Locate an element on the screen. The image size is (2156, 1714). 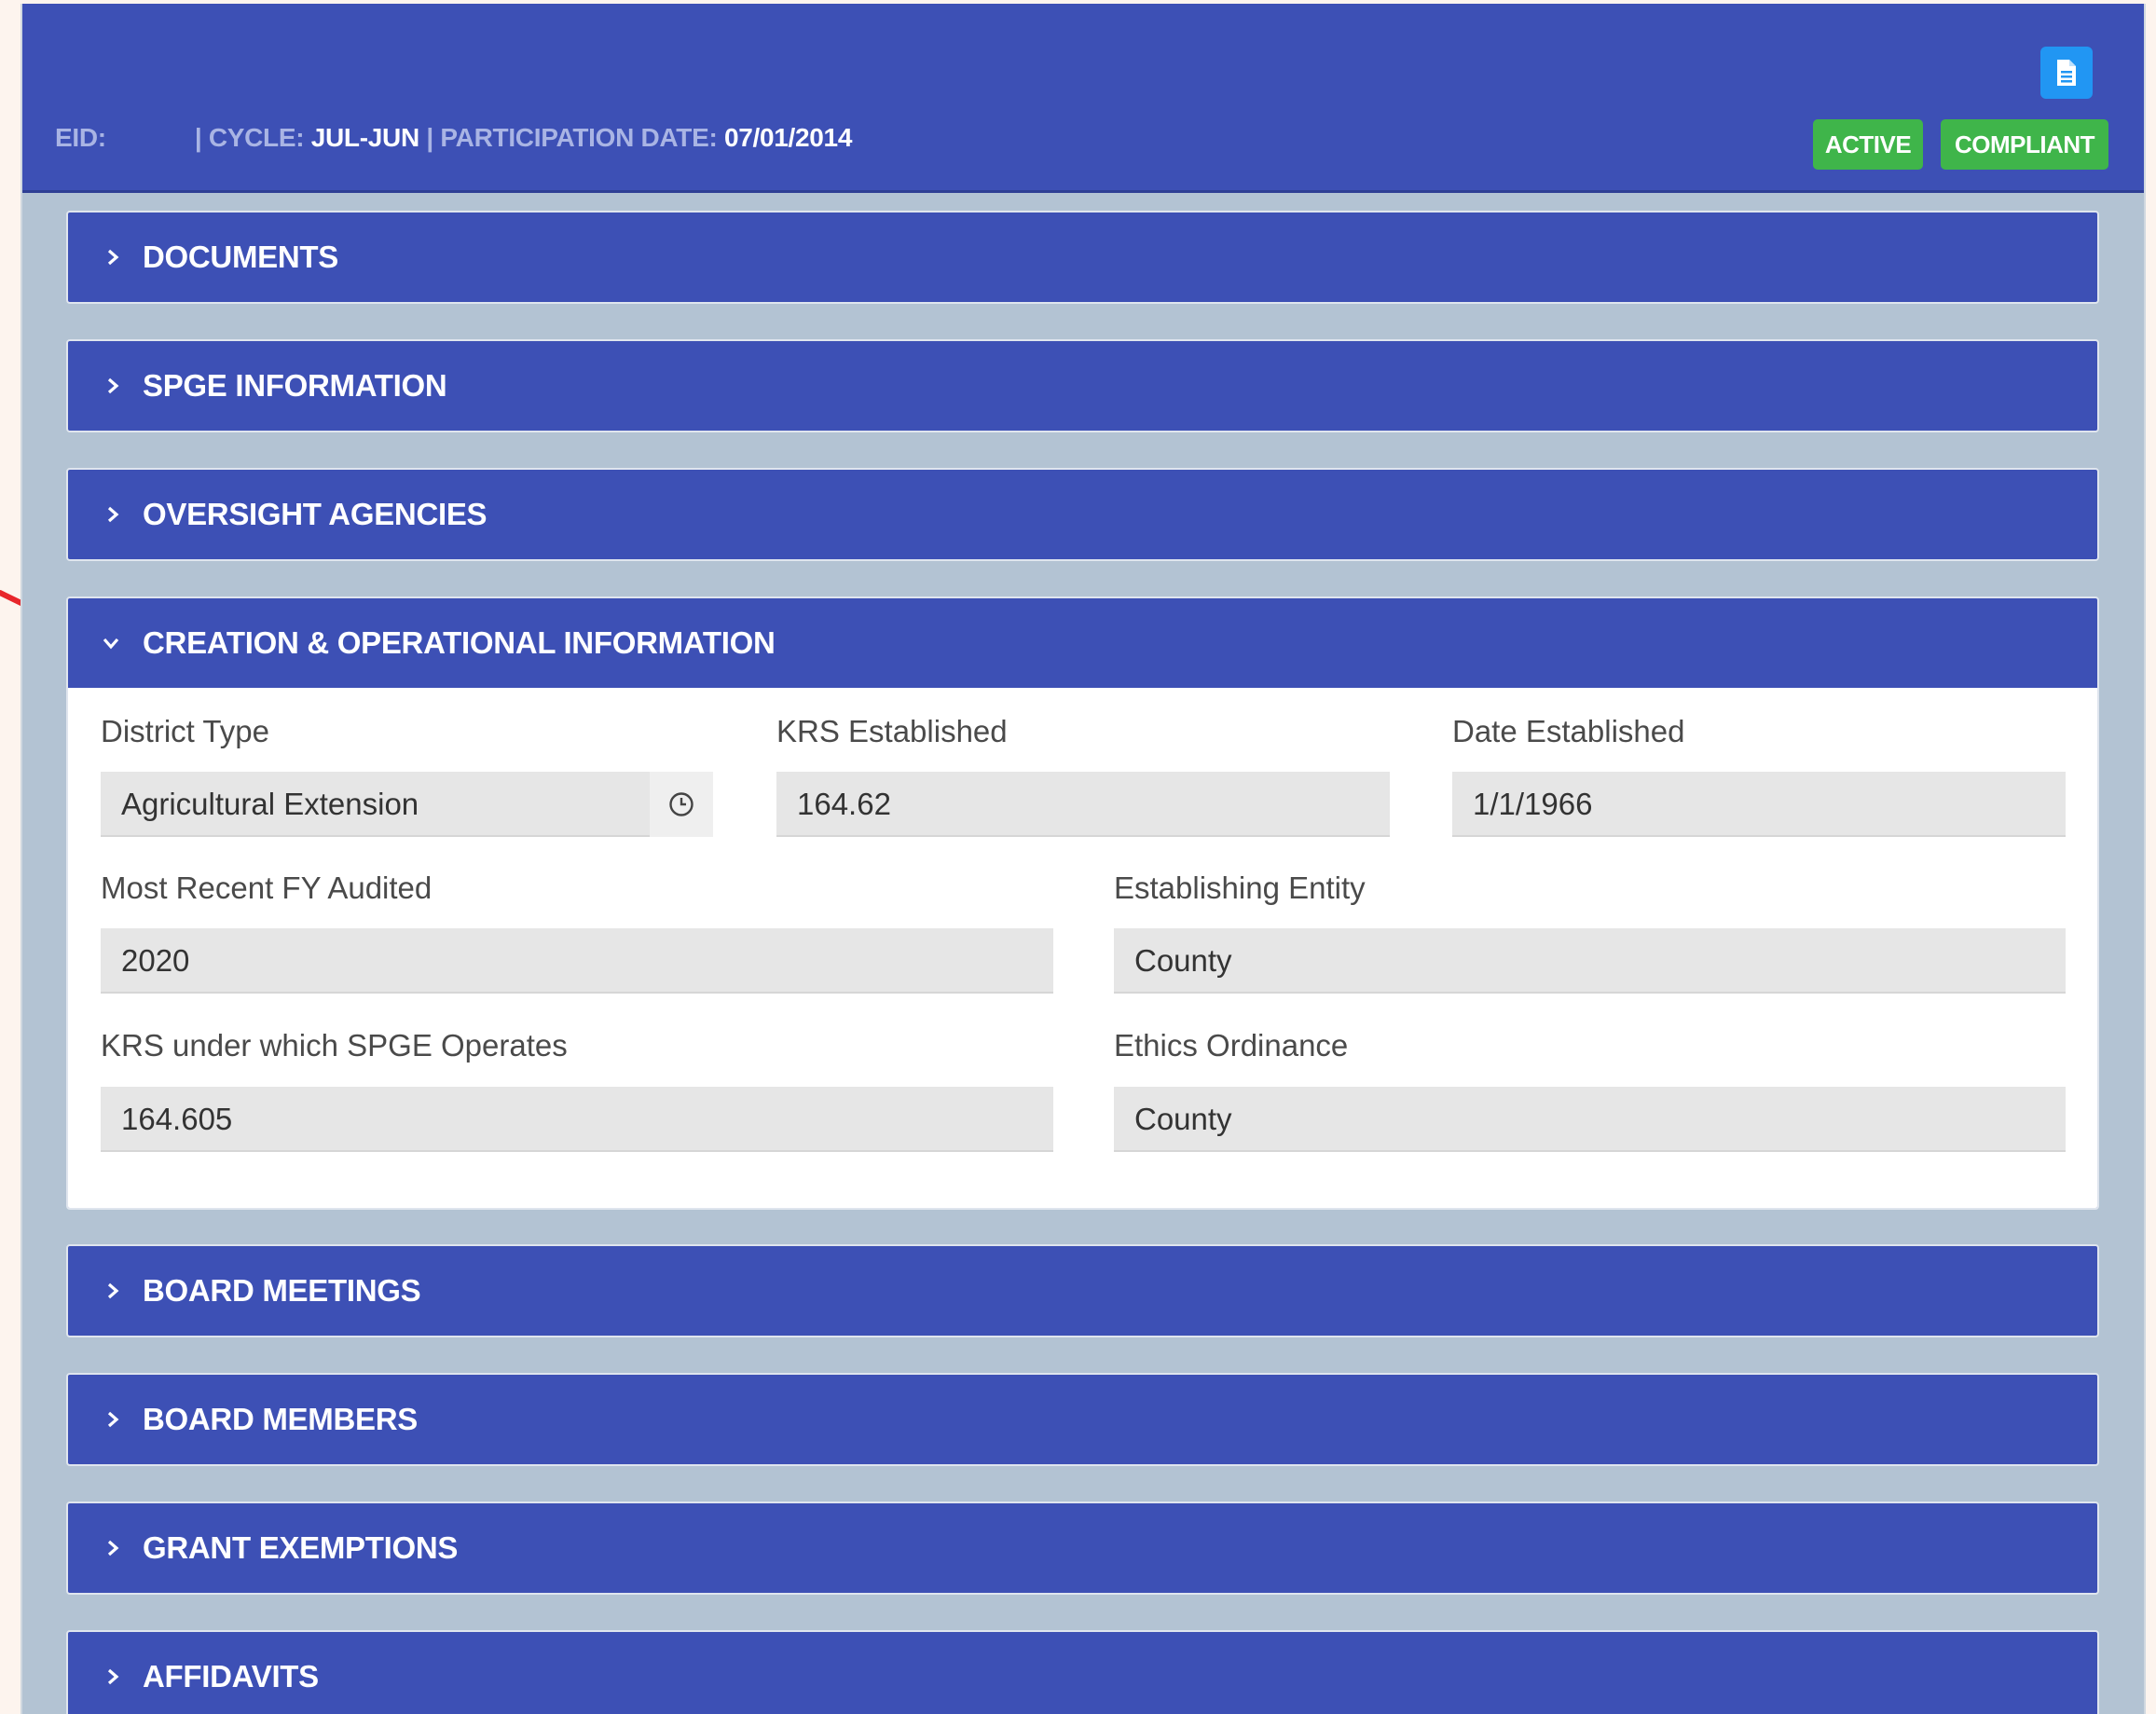
cycle-value: JUL-JUN is located at coordinates (365, 137).